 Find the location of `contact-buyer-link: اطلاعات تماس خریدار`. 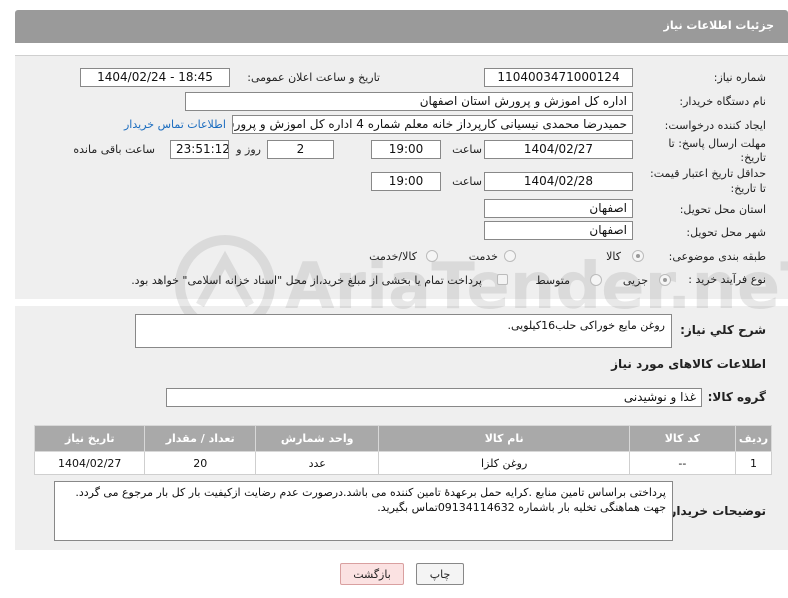

contact-buyer-link: اطلاعات تماس خریدار is located at coordinates (175, 124).